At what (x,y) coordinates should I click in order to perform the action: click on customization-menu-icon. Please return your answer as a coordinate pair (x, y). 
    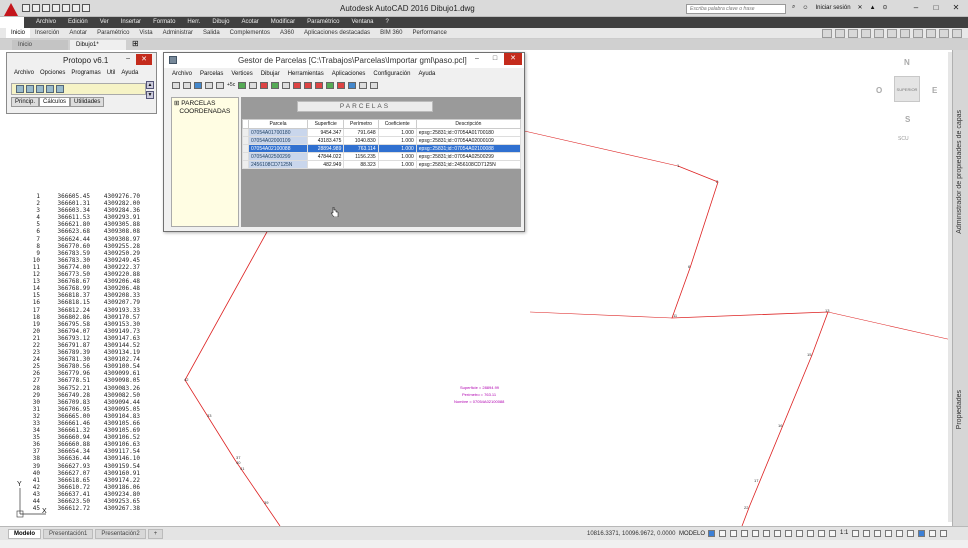
    Looking at the image, I should click on (944, 533).